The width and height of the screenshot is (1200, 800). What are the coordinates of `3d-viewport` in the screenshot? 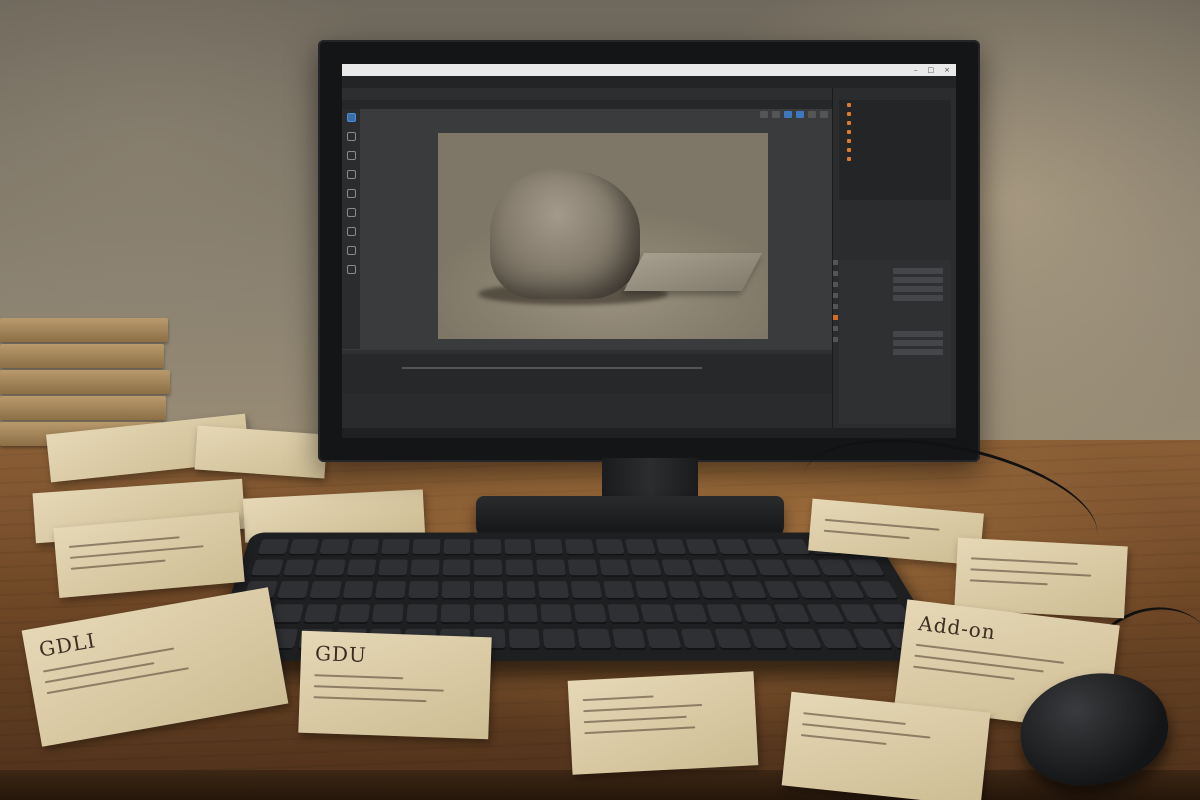 It's located at (596, 229).